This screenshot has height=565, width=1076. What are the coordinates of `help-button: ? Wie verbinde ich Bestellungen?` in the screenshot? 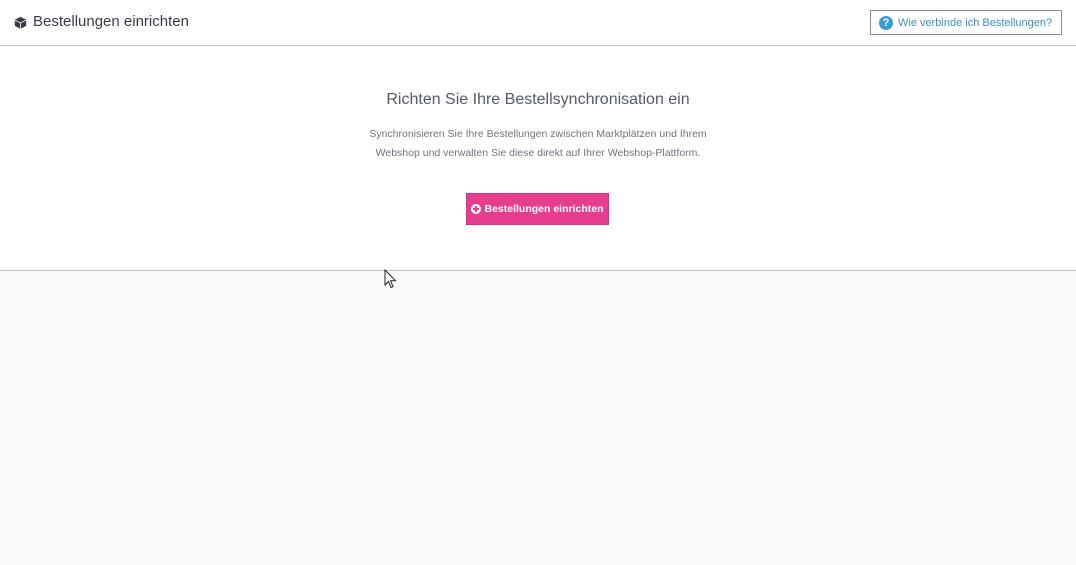 It's located at (966, 22).